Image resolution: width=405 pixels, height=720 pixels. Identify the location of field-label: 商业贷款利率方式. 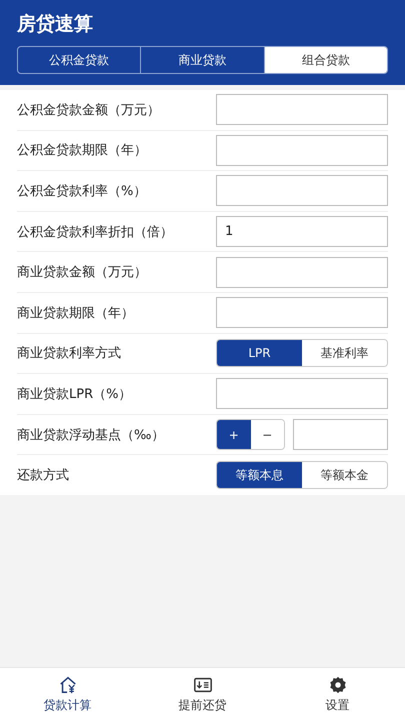
(69, 353).